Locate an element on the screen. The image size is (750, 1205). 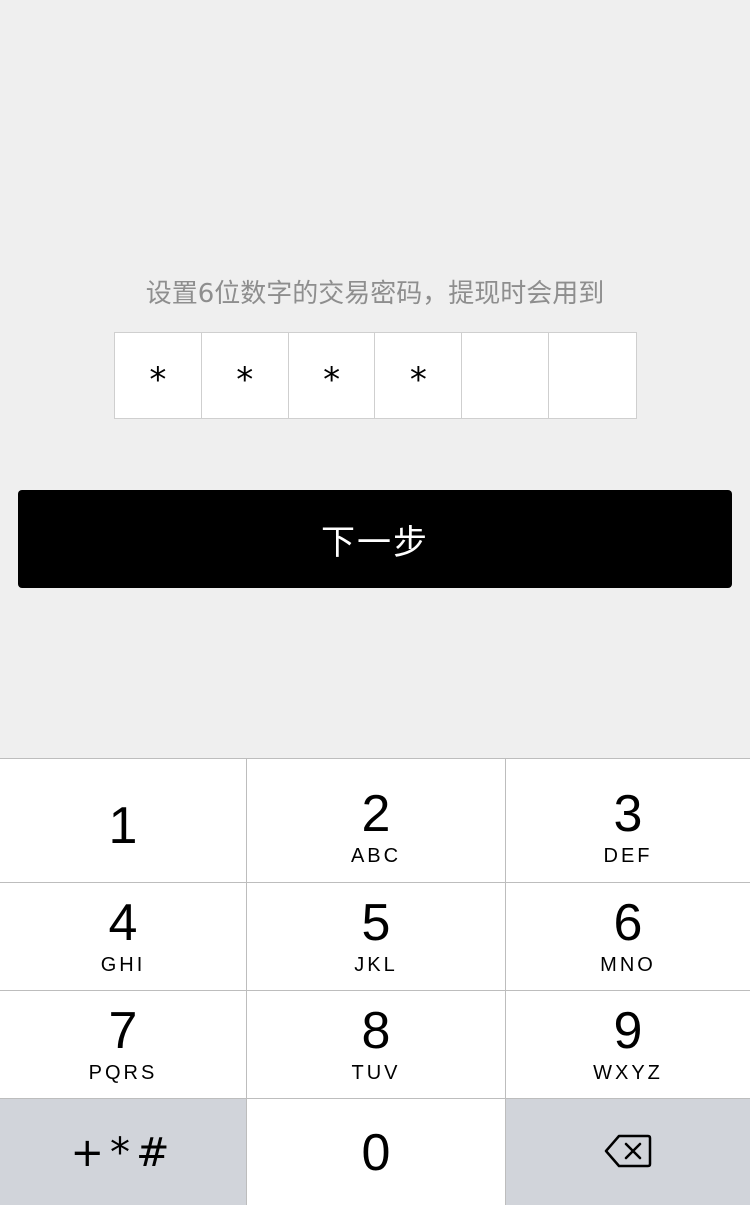
key-3-letters: DEF is located at coordinates (628, 856).